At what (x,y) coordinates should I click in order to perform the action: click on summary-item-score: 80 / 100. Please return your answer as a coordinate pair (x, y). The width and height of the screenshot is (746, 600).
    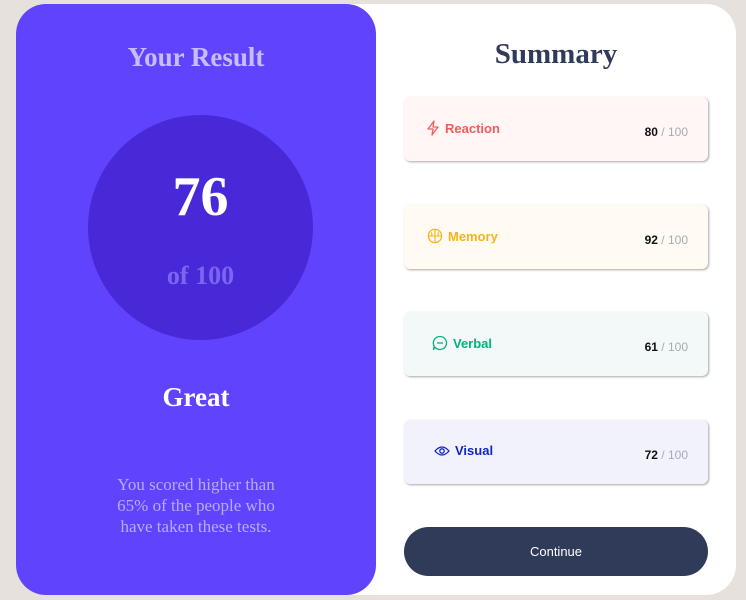
    Looking at the image, I should click on (666, 132).